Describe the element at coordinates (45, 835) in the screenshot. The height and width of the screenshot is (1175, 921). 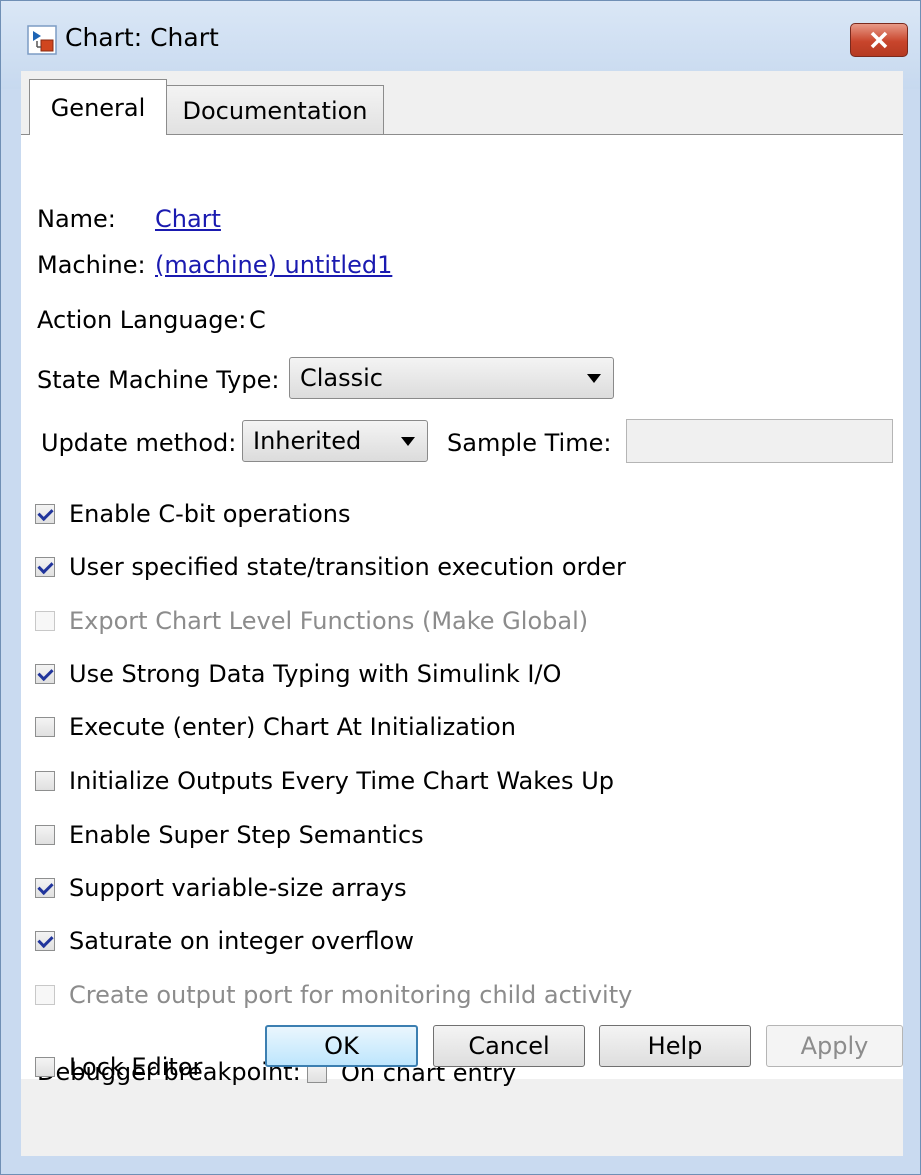
I see `enable-super-step-semantics-checkbox` at that location.